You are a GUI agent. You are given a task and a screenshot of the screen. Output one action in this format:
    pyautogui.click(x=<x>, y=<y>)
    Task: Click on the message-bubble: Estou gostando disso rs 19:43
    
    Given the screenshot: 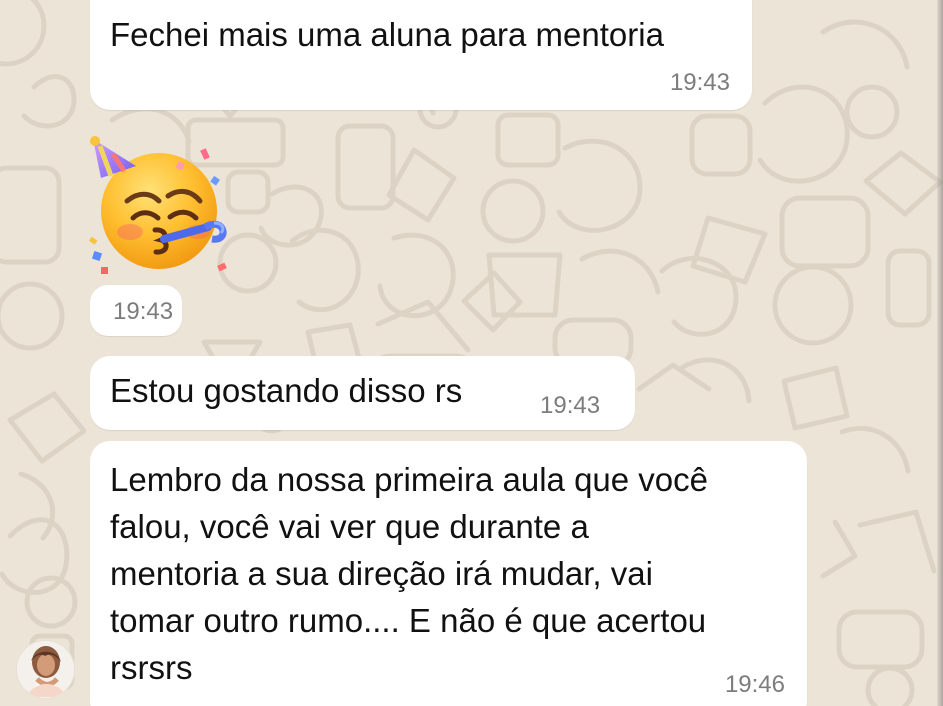 What is the action you would take?
    pyautogui.click(x=362, y=393)
    